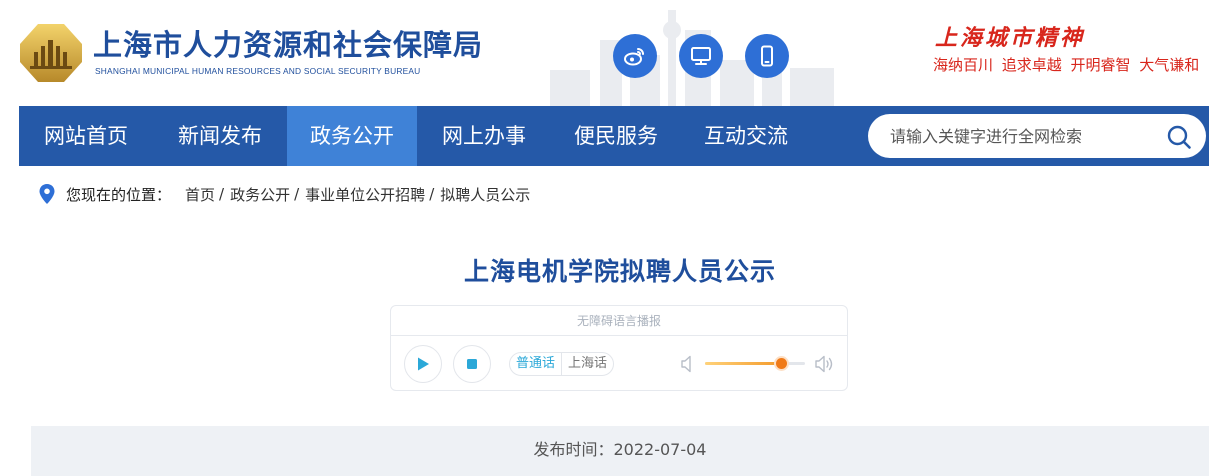 This screenshot has width=1209, height=476. Describe the element at coordinates (352, 136) in the screenshot. I see `nav-item-government-affairs: 政务公开` at that location.